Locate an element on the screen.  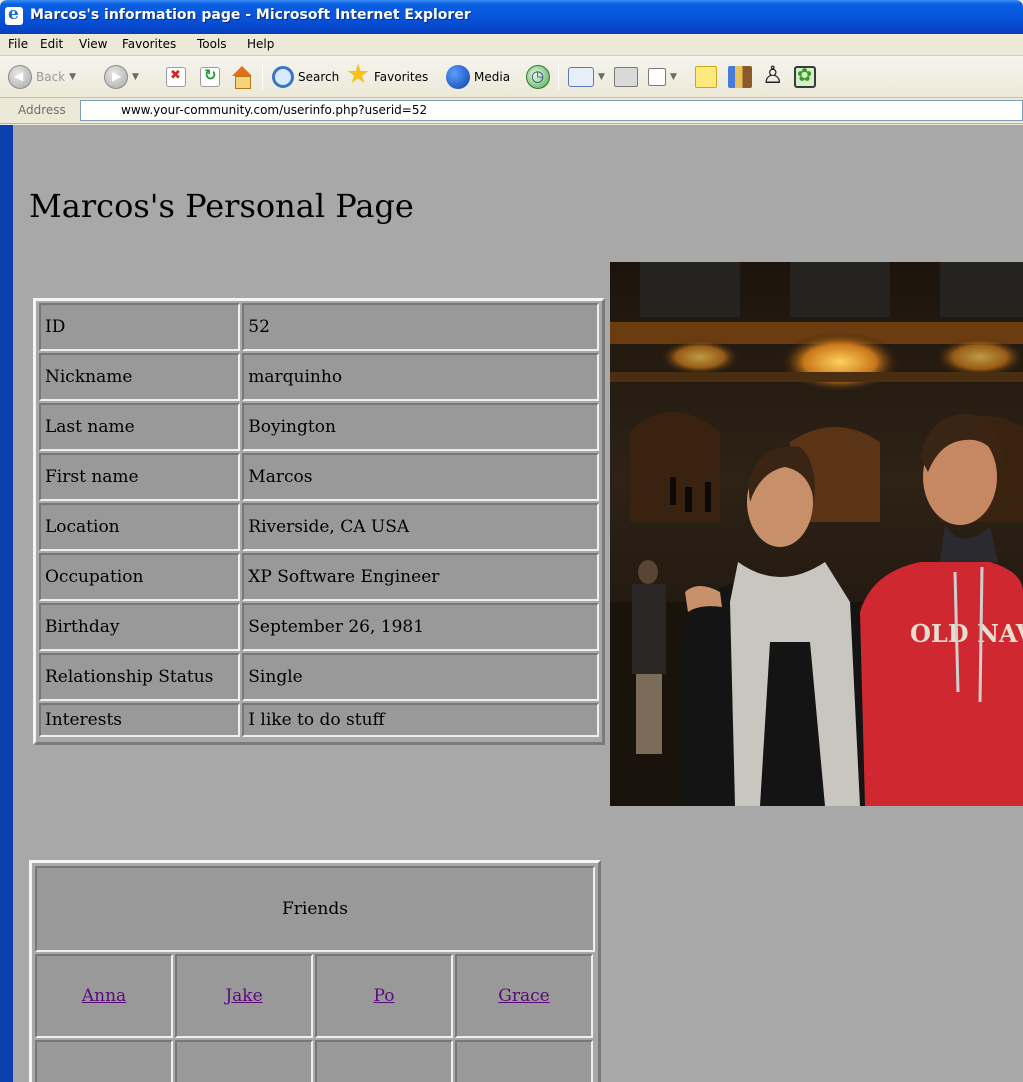
refresh-button is located at coordinates (210, 77).